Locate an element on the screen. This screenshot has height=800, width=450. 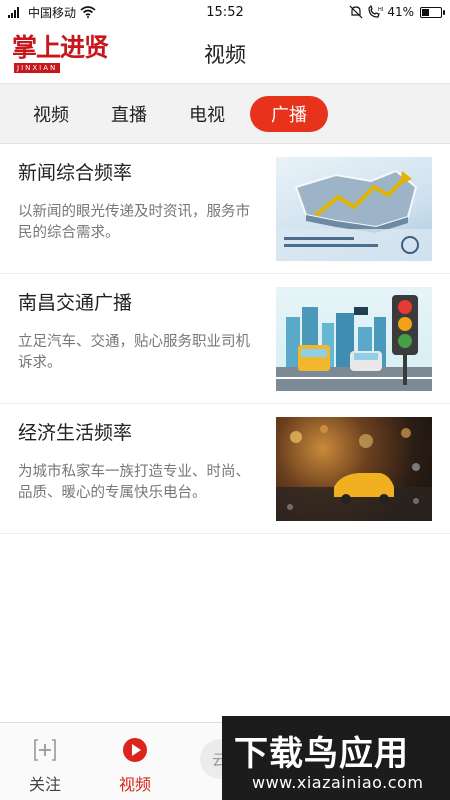
call-hd-icon: HD is located at coordinates (375, 11).